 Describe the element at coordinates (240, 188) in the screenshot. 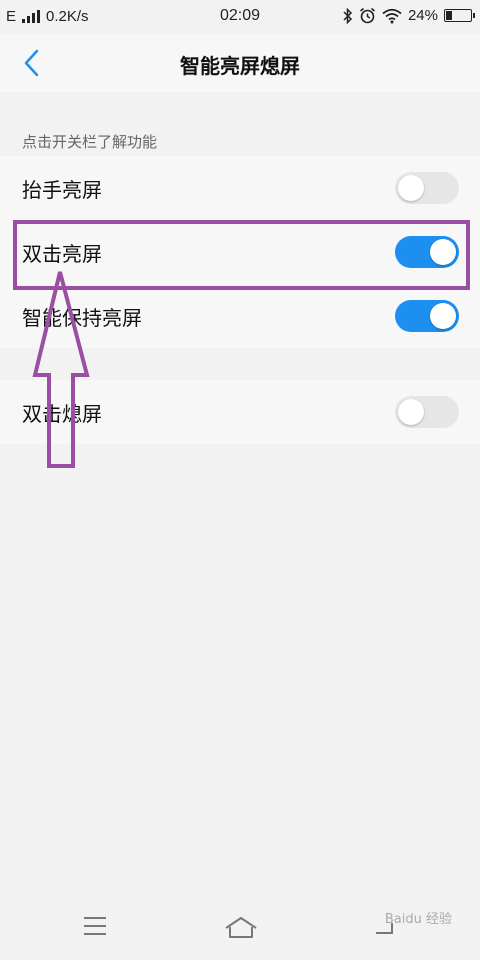

I see `setting-row-raise-to-wake: 抬手亮屏` at that location.